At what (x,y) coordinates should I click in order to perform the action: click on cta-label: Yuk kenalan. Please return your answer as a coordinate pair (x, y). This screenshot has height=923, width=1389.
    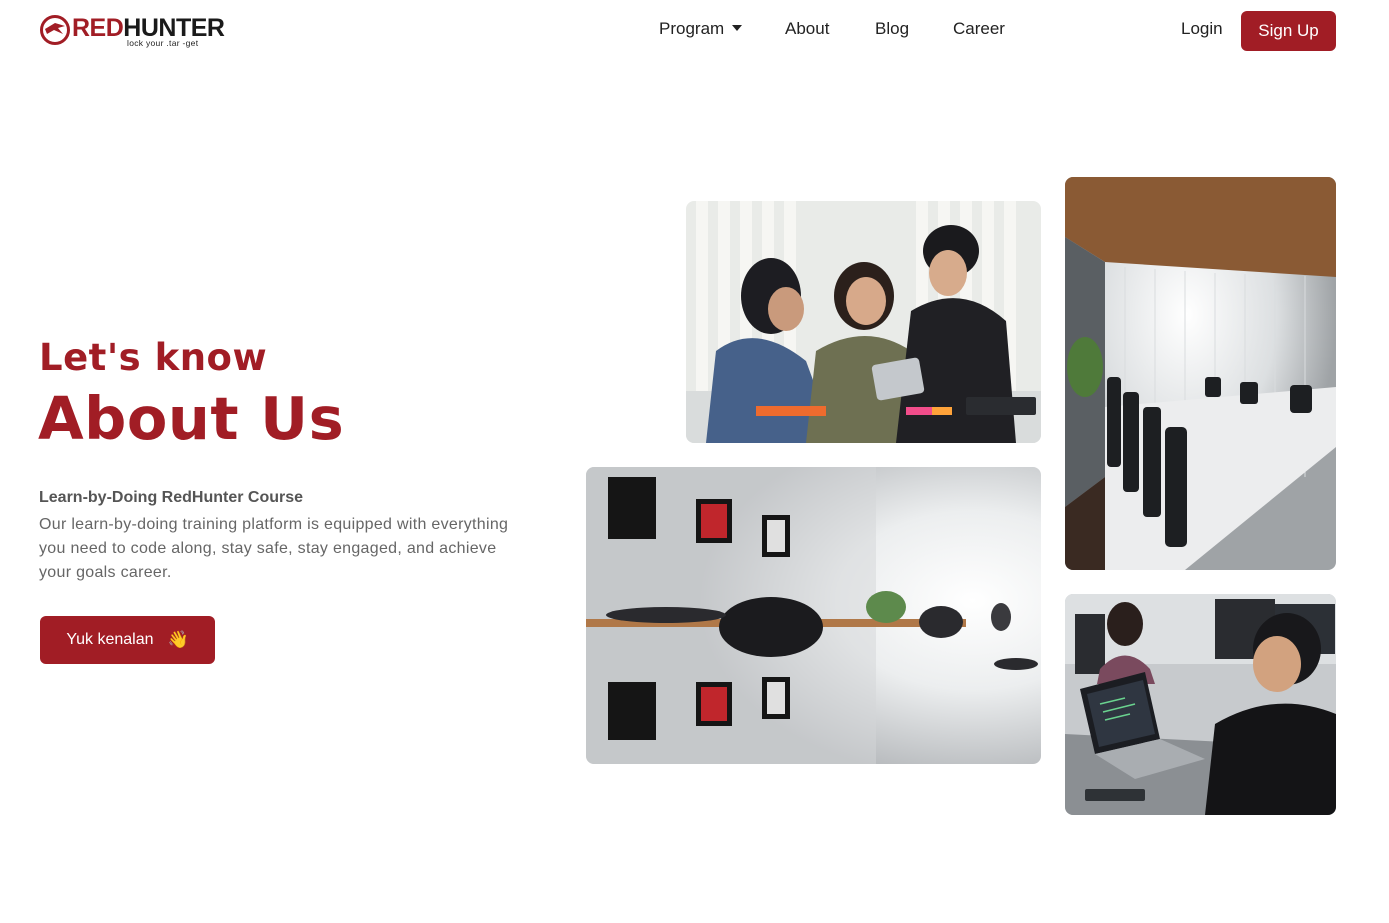
    Looking at the image, I should click on (110, 639).